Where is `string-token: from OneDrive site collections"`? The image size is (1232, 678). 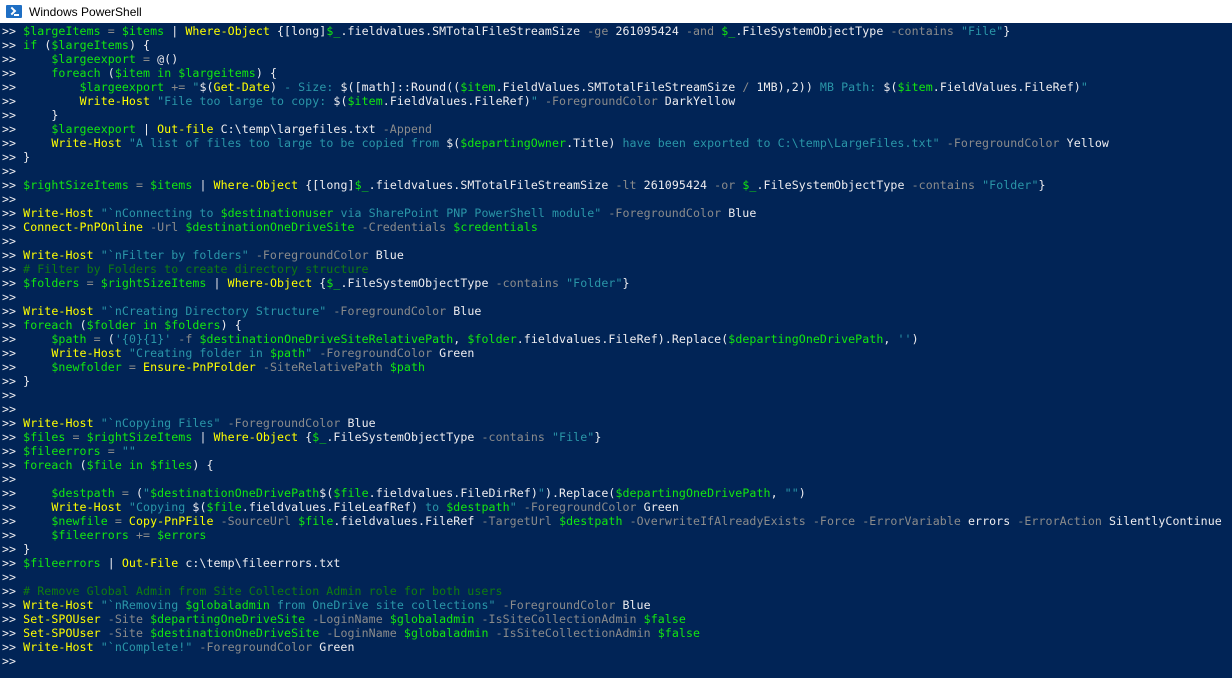
string-token: from OneDrive site collections" is located at coordinates (382, 605).